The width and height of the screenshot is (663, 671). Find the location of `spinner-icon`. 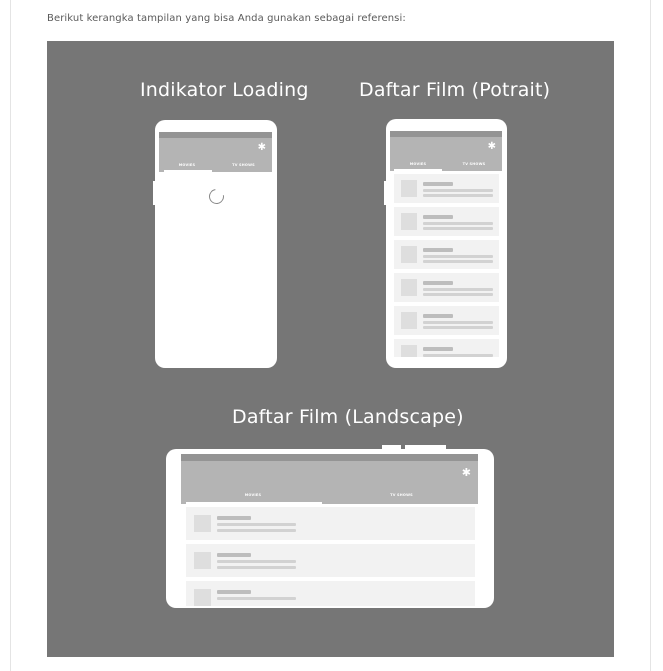

spinner-icon is located at coordinates (216, 196).